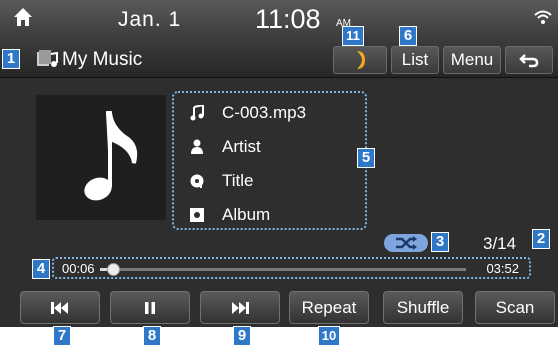 Image resolution: width=558 pixels, height=346 pixels. I want to click on callout-1: 1, so click(11, 59).